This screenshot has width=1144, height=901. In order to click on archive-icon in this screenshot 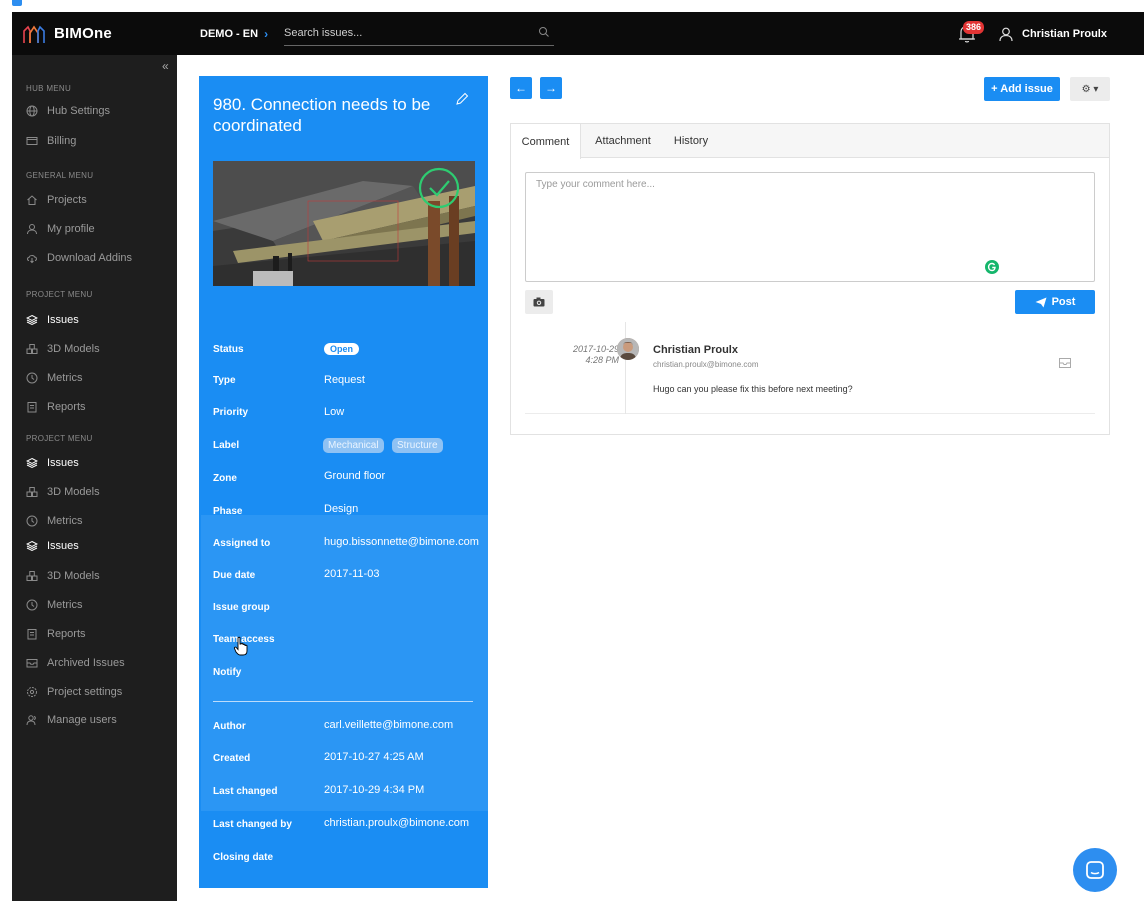, I will do `click(32, 663)`.